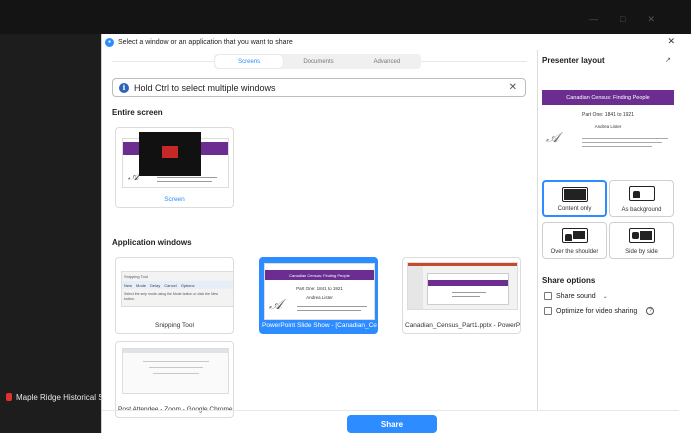  What do you see at coordinates (137, 112) in the screenshot?
I see `entire-screen-heading: Entire screen` at bounding box center [137, 112].